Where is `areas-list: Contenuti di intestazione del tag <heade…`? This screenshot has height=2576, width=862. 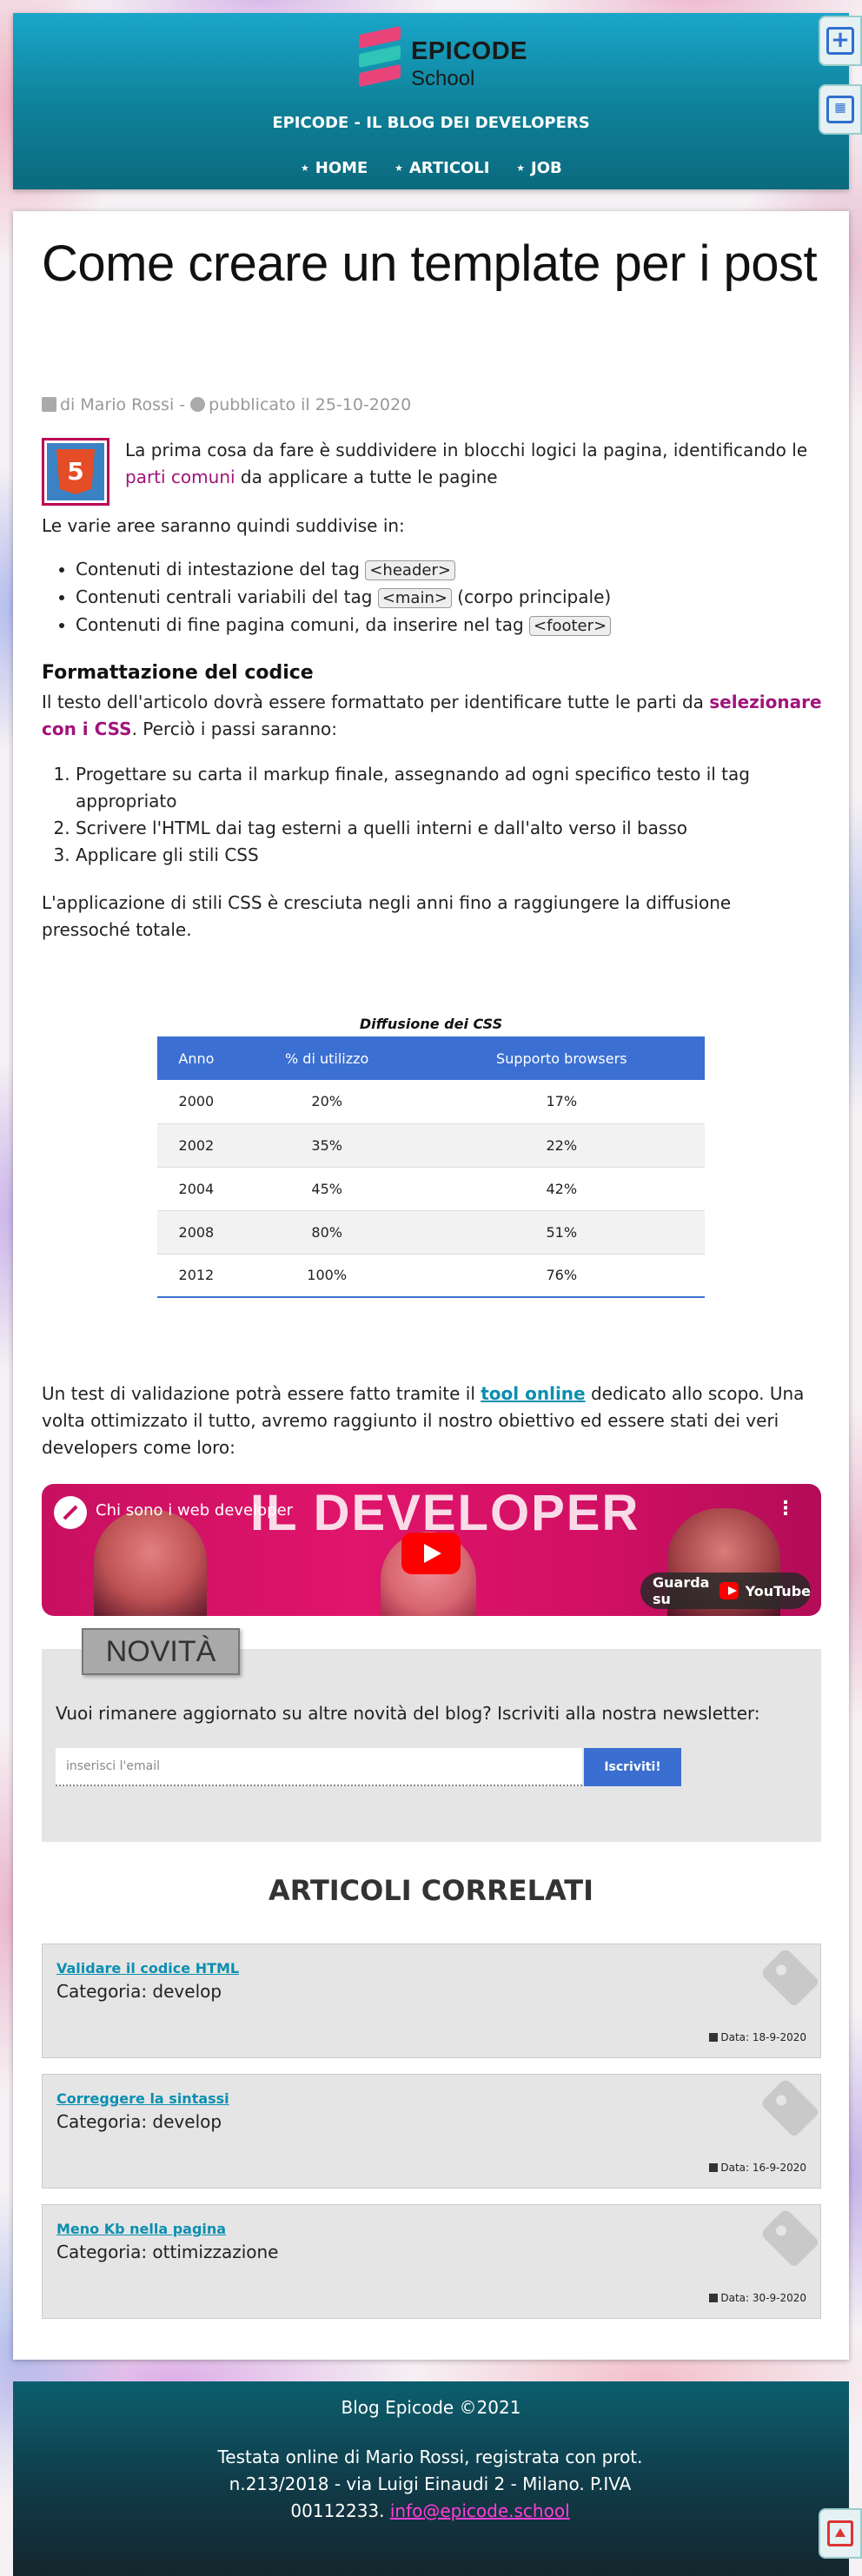 areas-list: Contenuti di intestazione del tag <heade… is located at coordinates (449, 597).